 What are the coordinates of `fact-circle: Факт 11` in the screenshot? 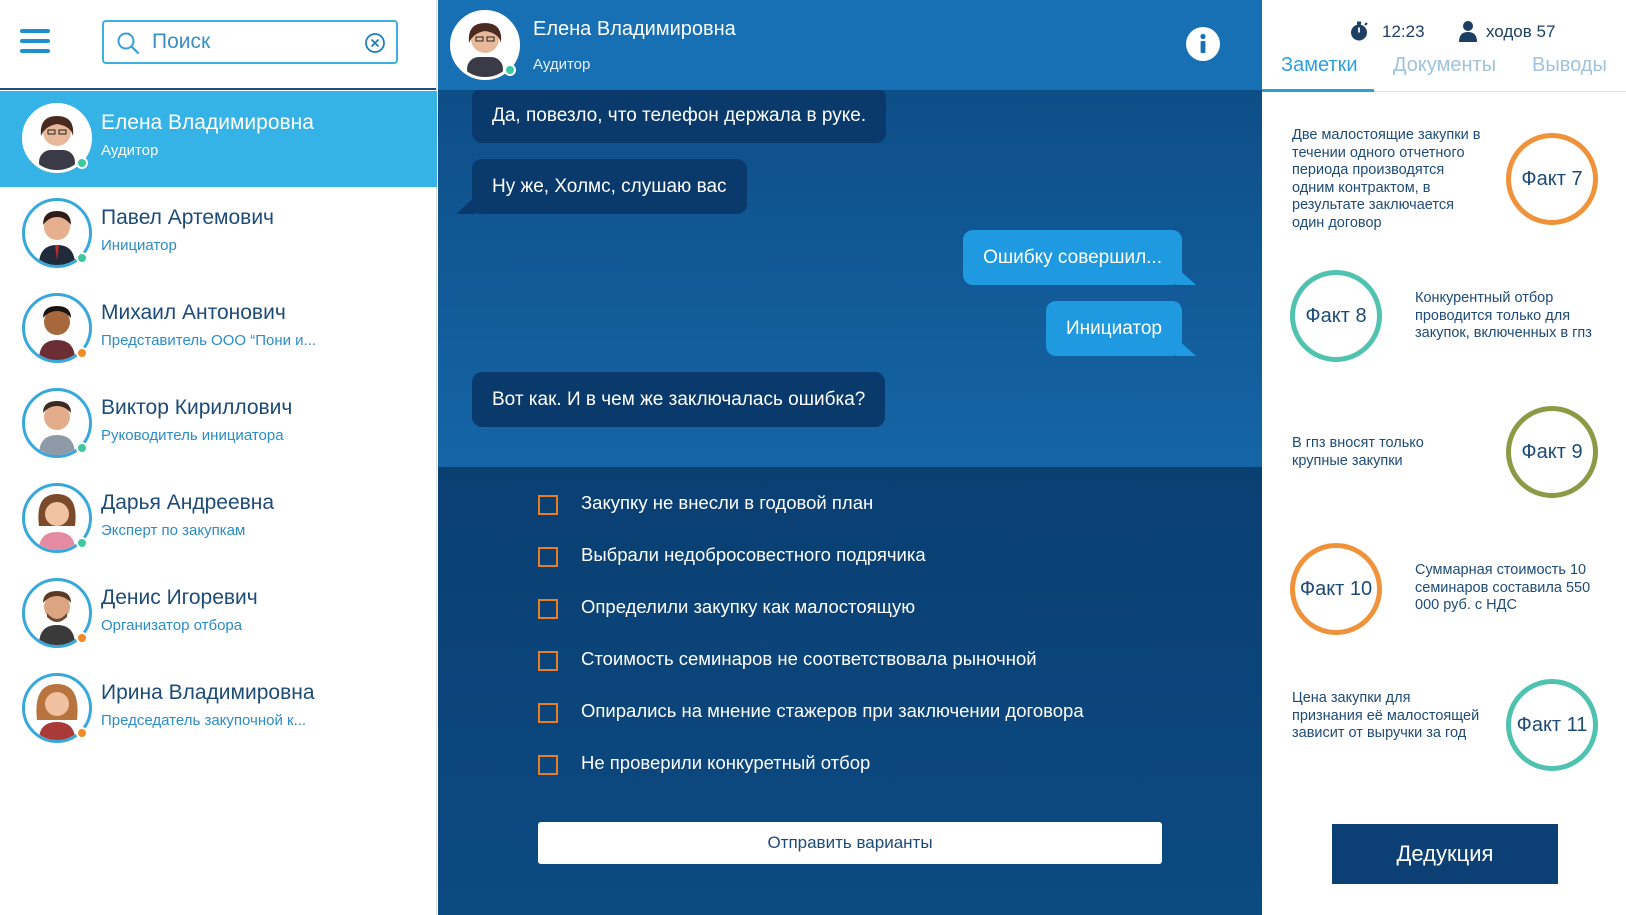 It's located at (1552, 725).